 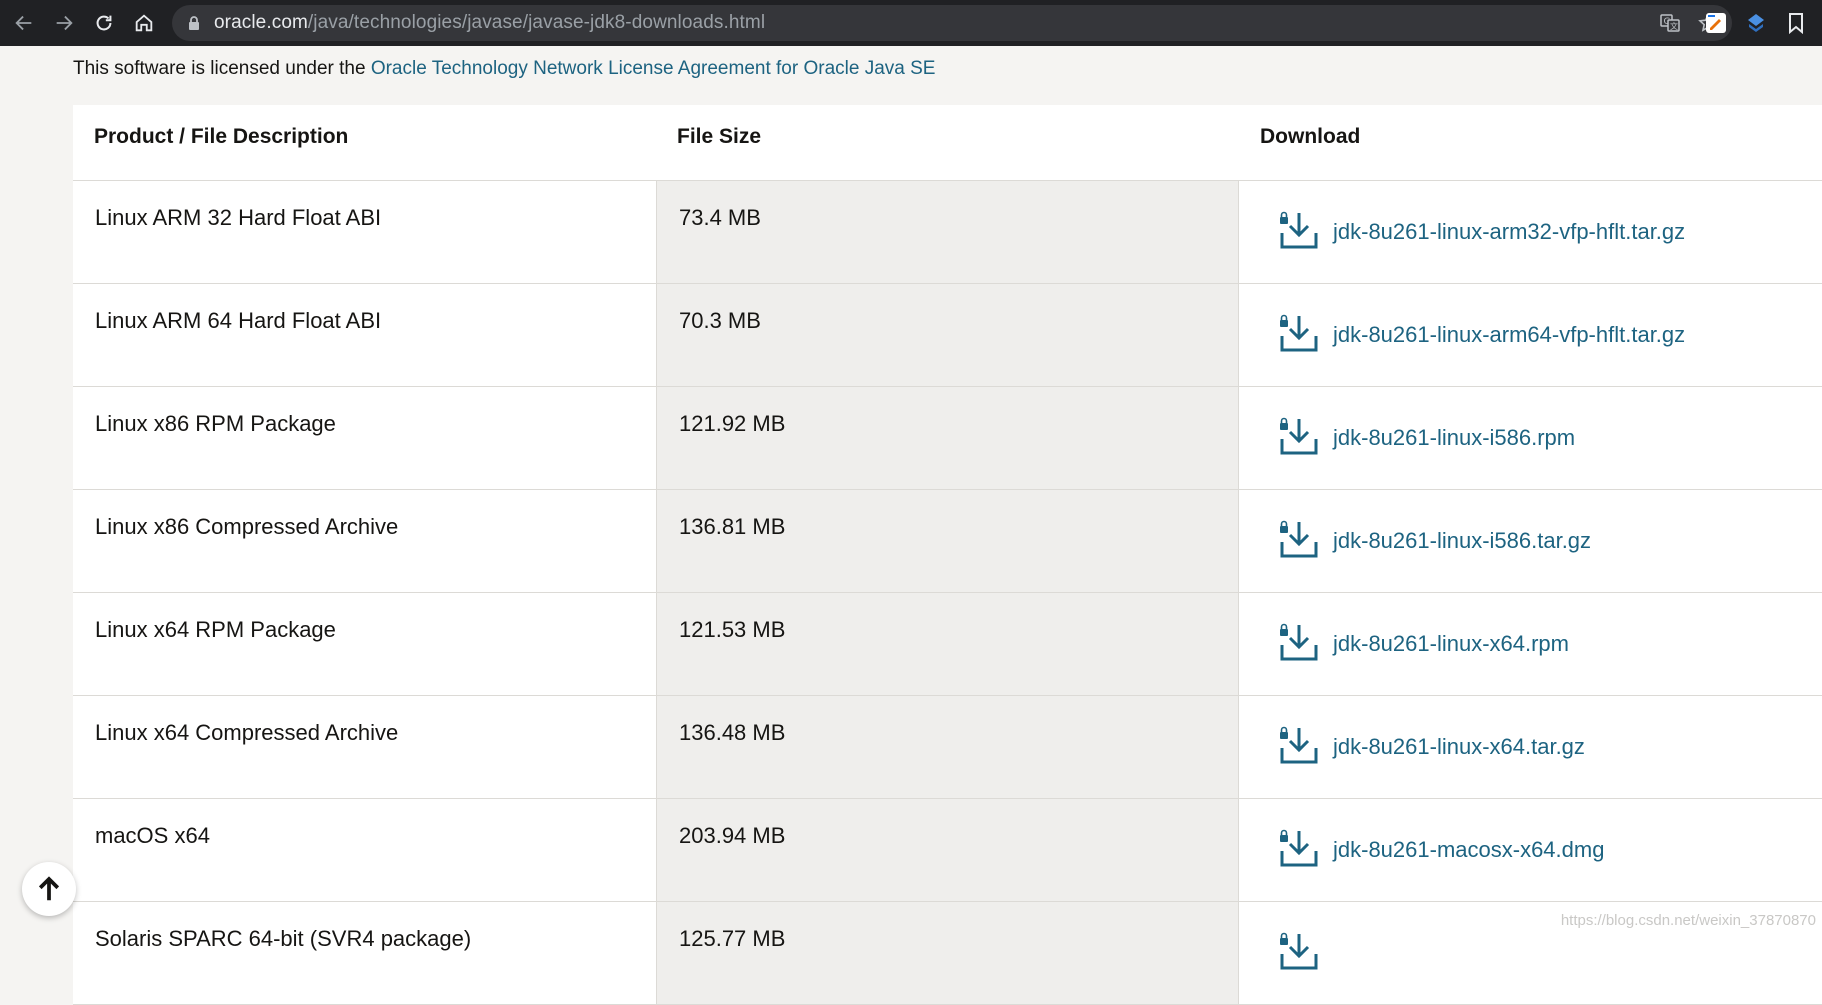 I want to click on svg-text: 文, so click(x=1674, y=26).